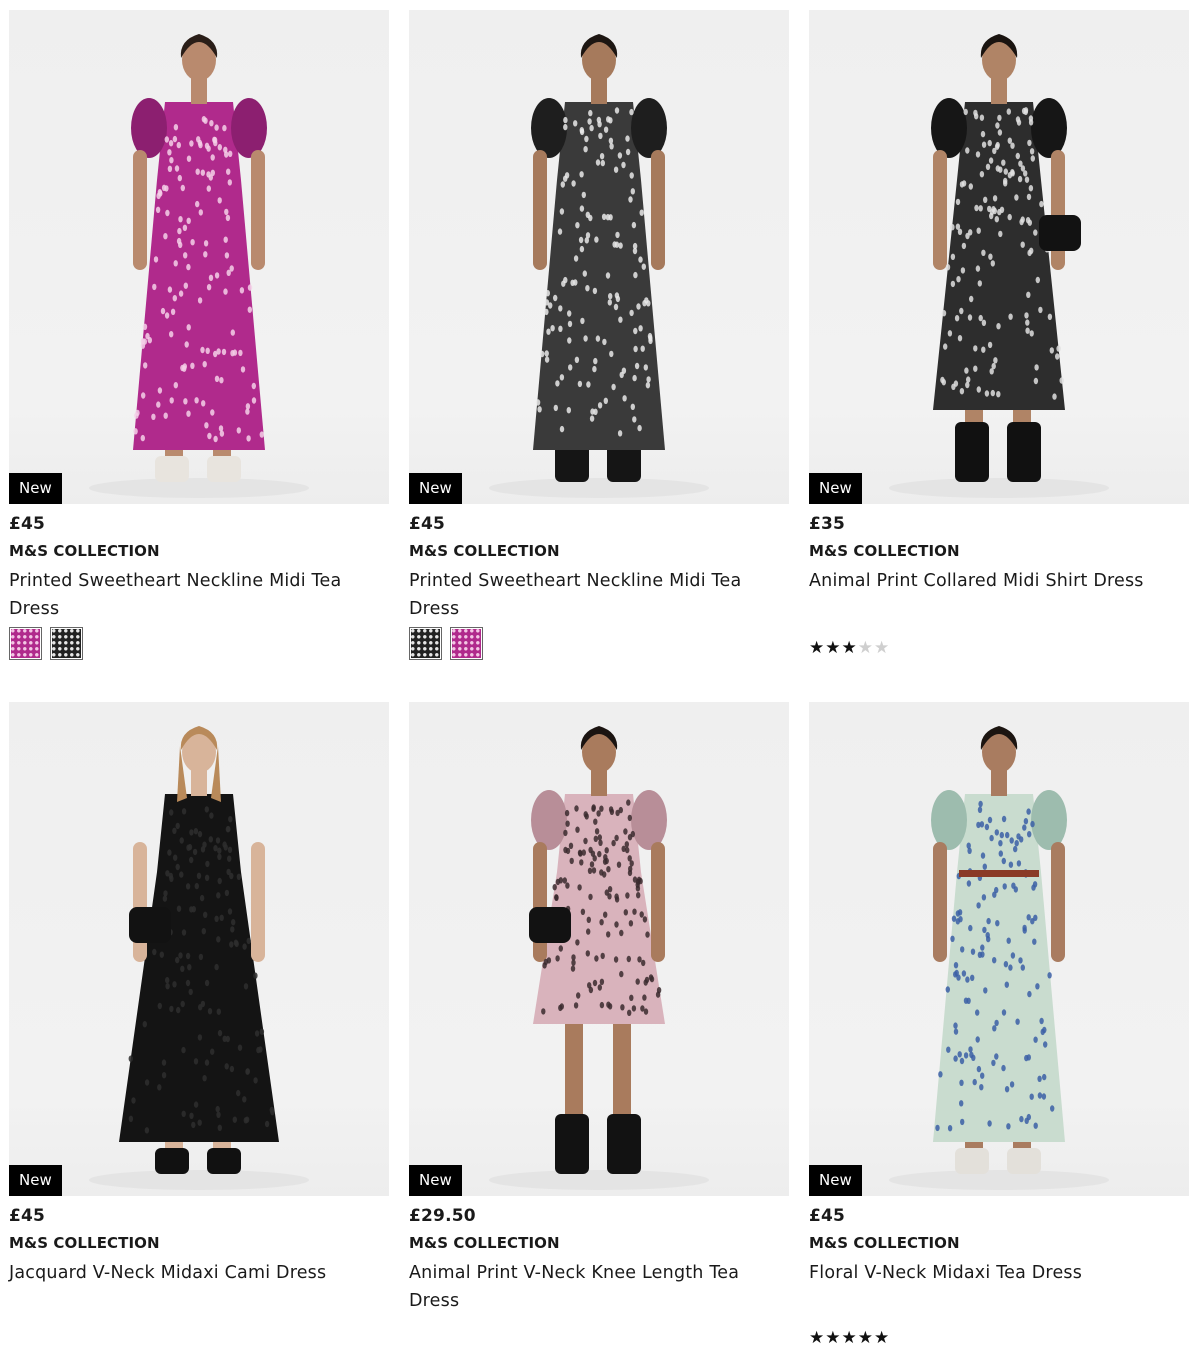 Image resolution: width=1200 pixels, height=1363 pixels. Describe the element at coordinates (999, 958) in the screenshot. I see `model-blue-floral-dress` at that location.